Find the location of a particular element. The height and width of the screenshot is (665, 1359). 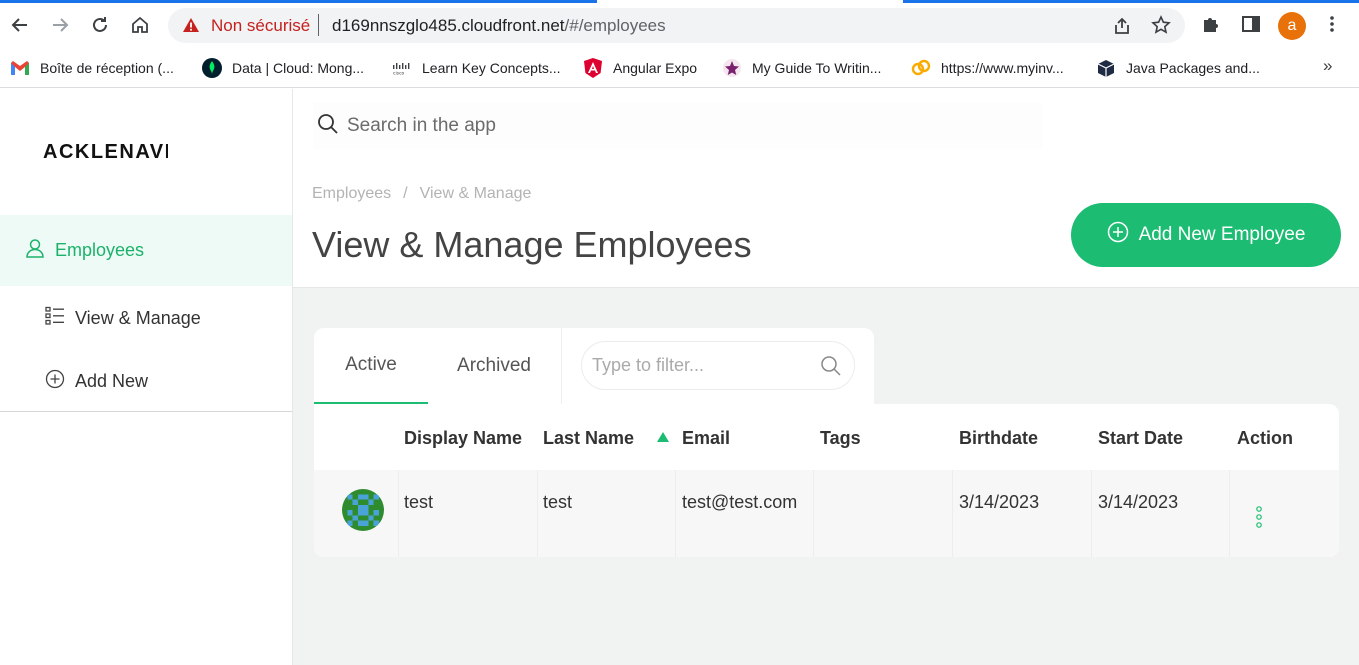

company-logo: ACKLENAVENUE is located at coordinates (105, 152).